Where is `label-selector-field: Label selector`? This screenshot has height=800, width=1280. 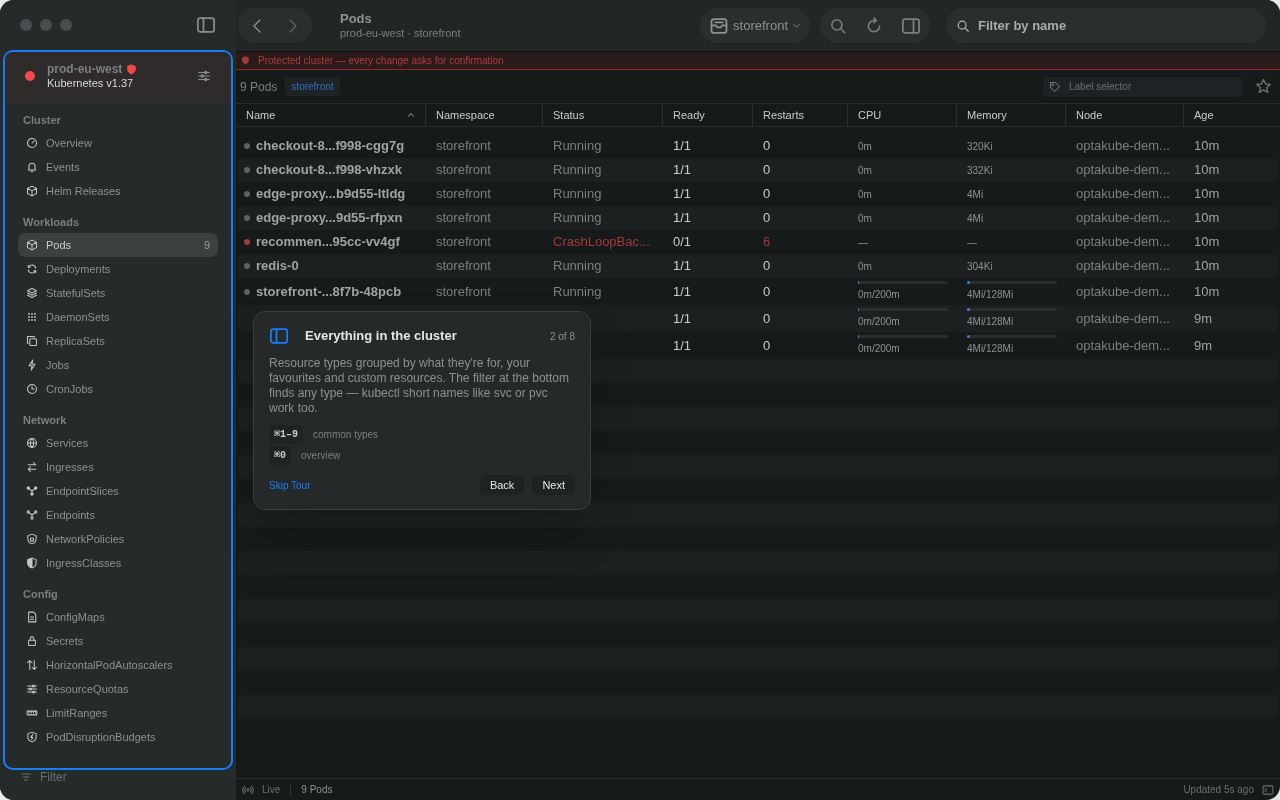
label-selector-field: Label selector is located at coordinates (1143, 86).